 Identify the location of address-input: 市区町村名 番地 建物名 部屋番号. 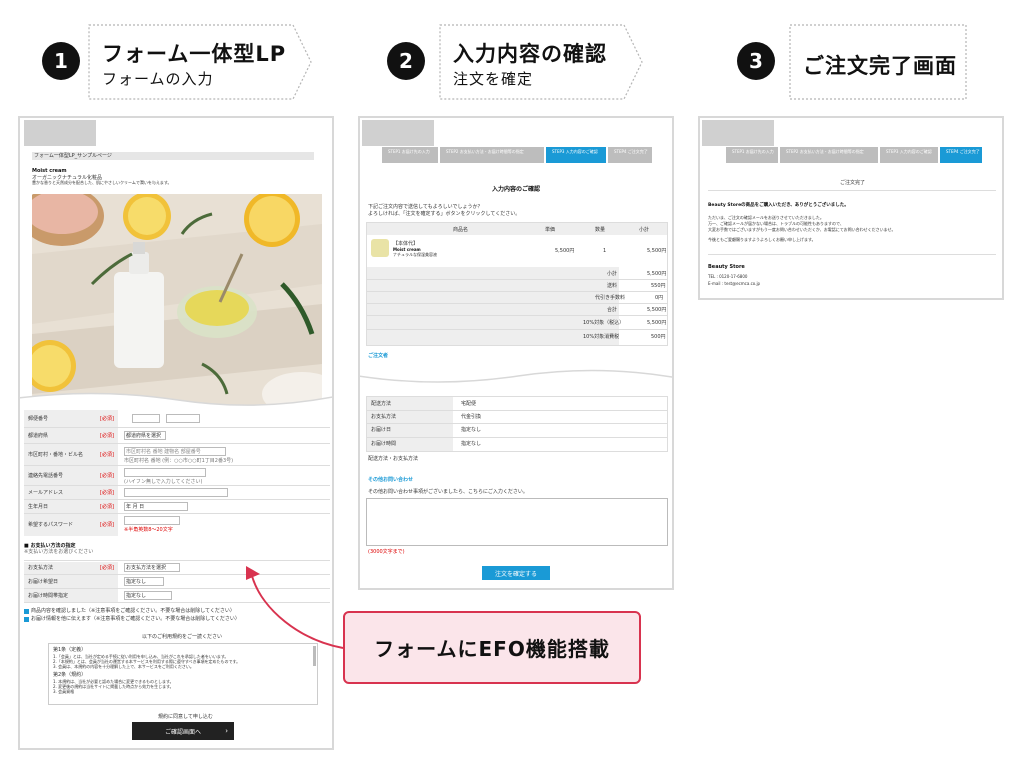
(175, 451).